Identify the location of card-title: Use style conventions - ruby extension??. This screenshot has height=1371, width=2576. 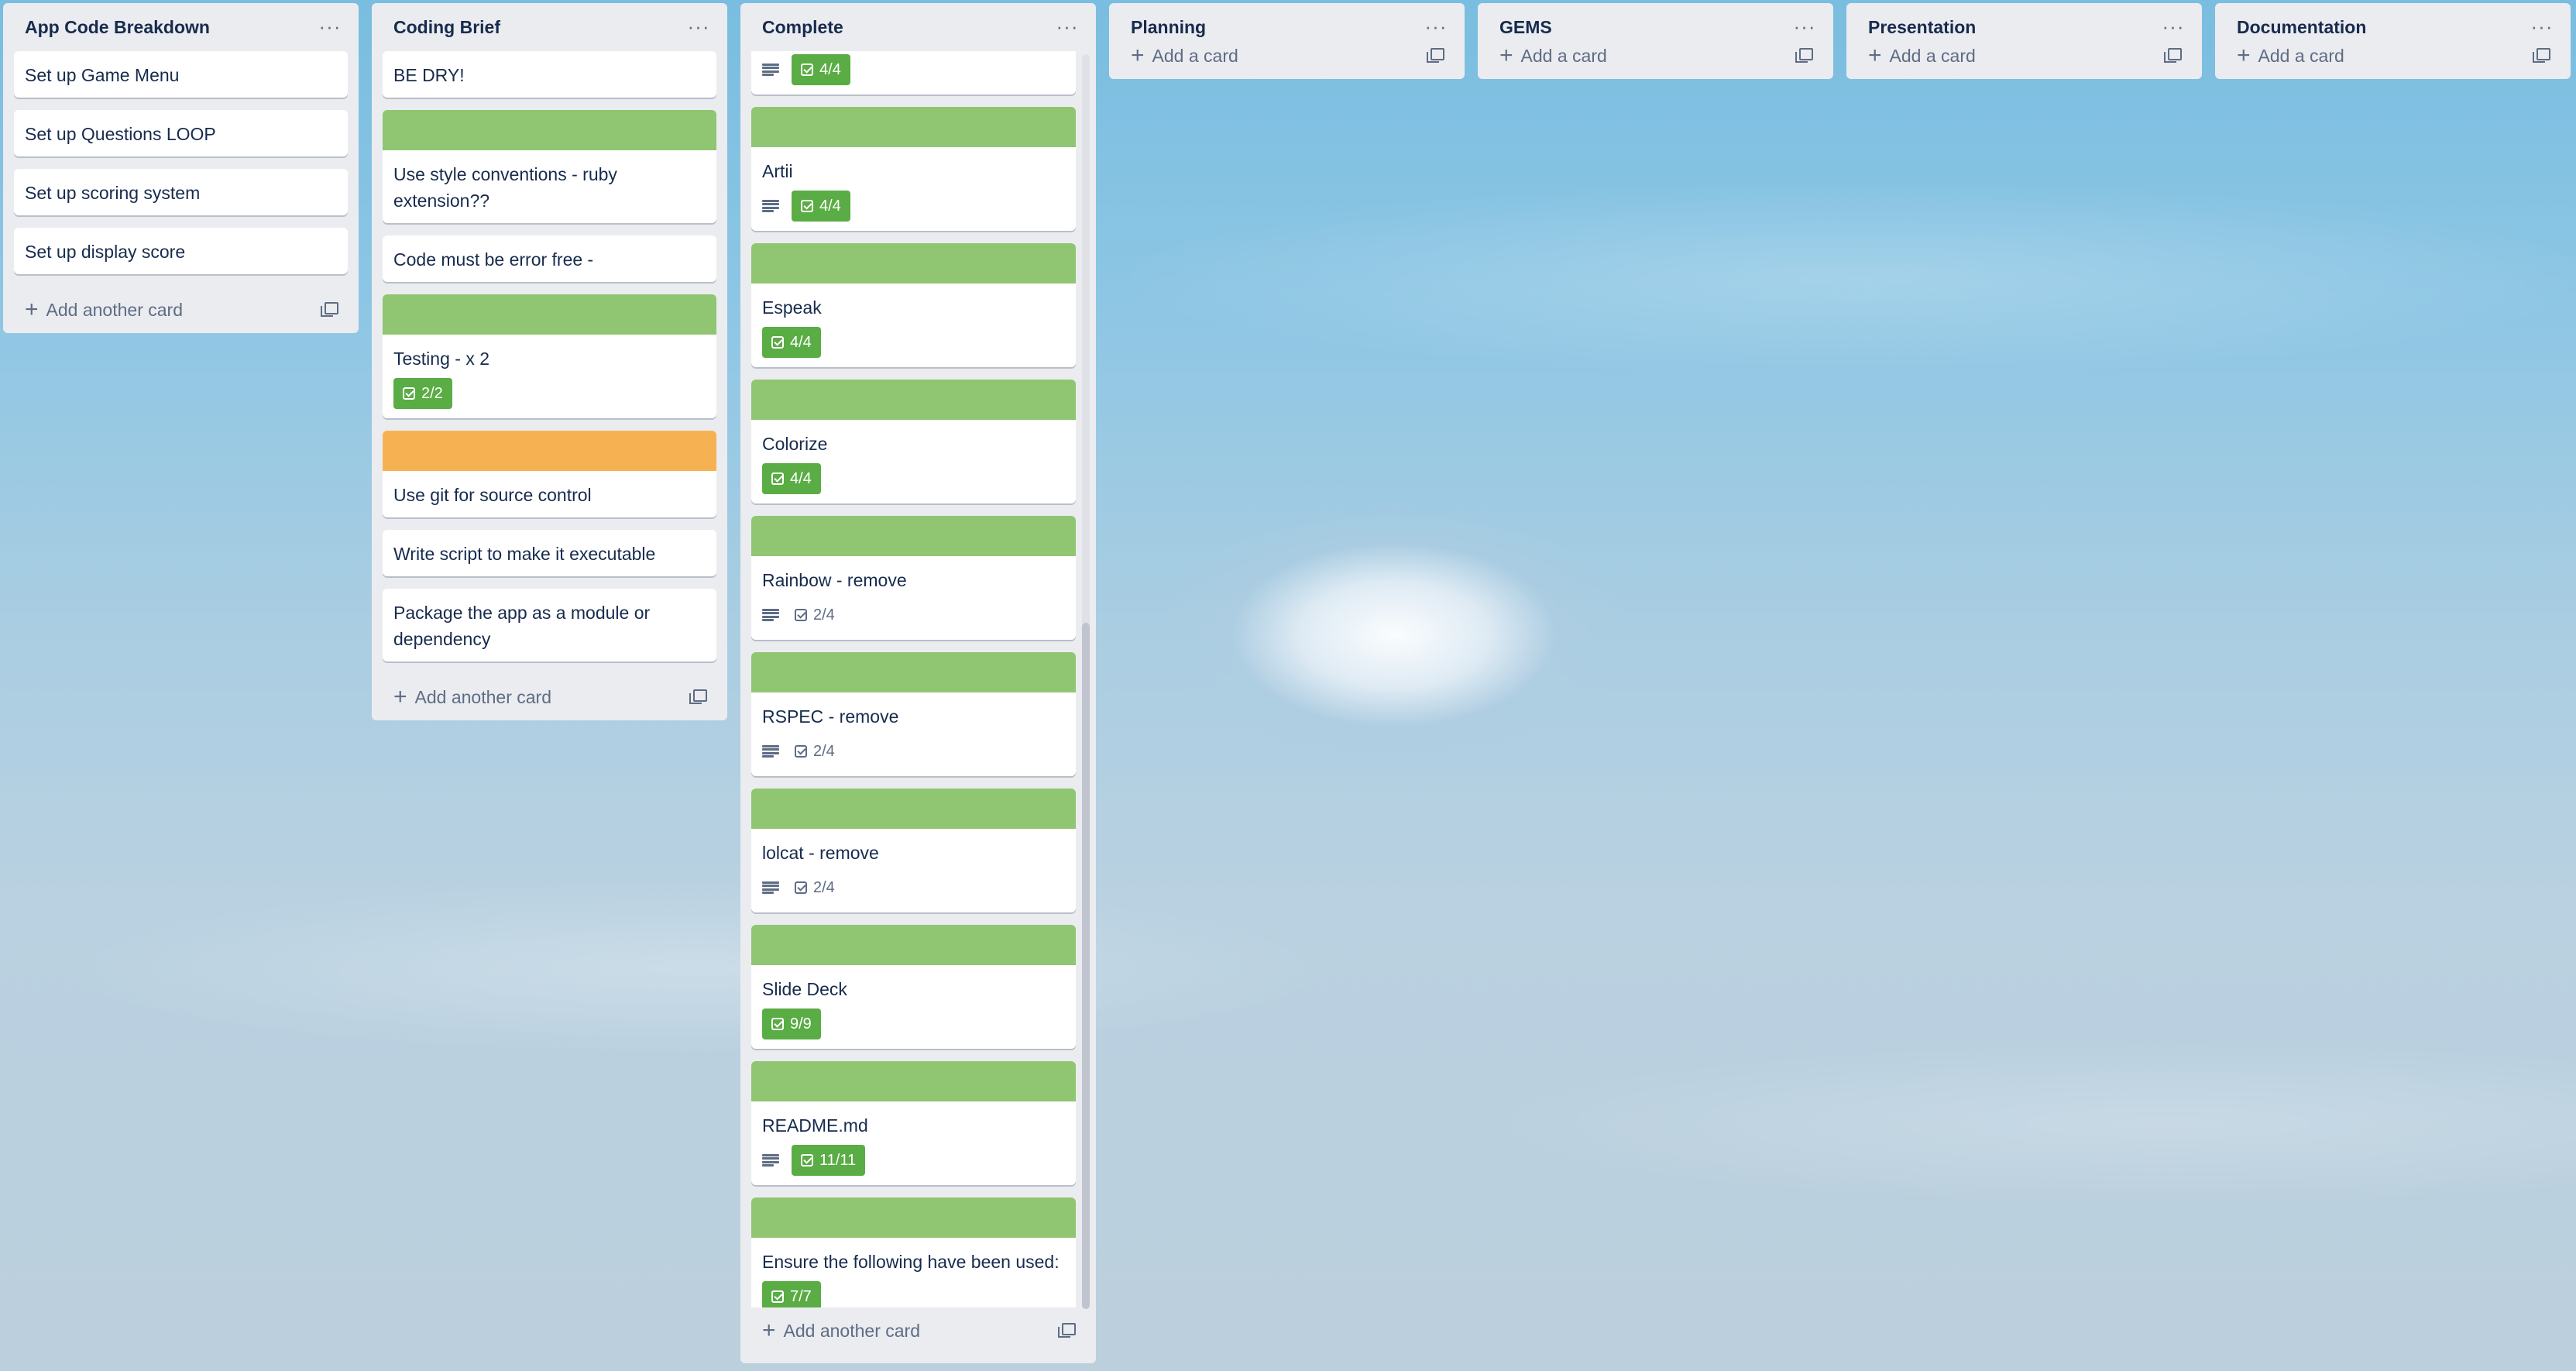
(505, 188).